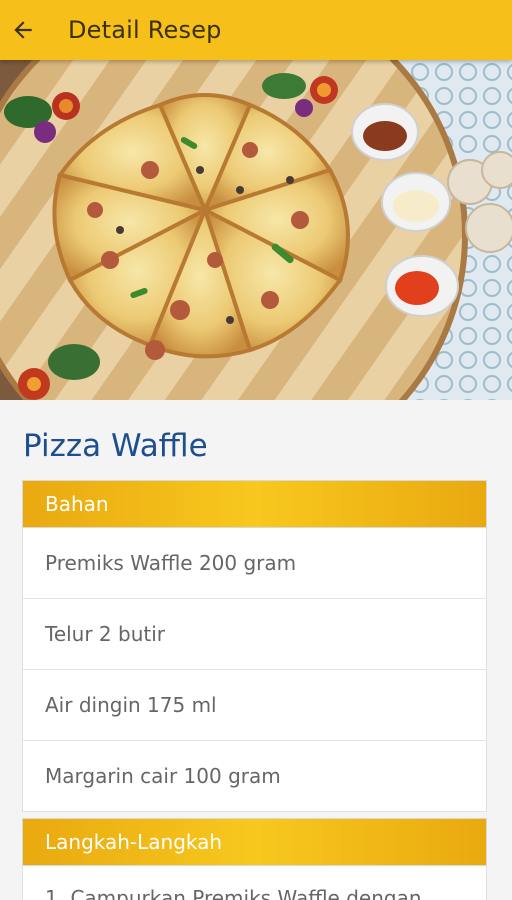  I want to click on step-item: 1. Campurkan Premiks Waffle dengan, so click(254, 883).